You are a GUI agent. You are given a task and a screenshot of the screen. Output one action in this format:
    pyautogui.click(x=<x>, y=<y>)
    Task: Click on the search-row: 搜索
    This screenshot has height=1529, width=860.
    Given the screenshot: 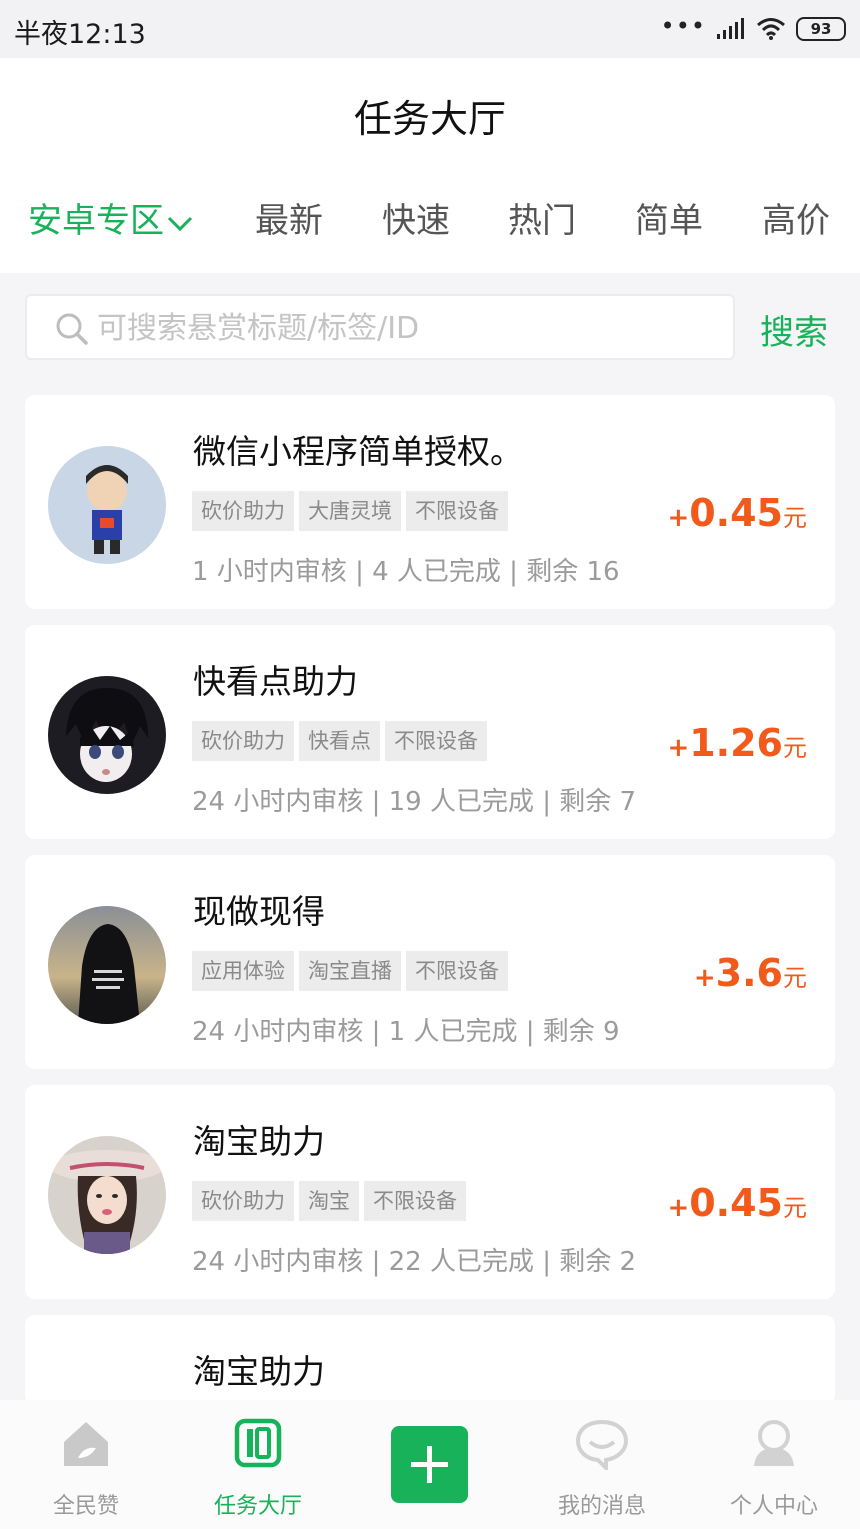 What is the action you would take?
    pyautogui.click(x=430, y=323)
    